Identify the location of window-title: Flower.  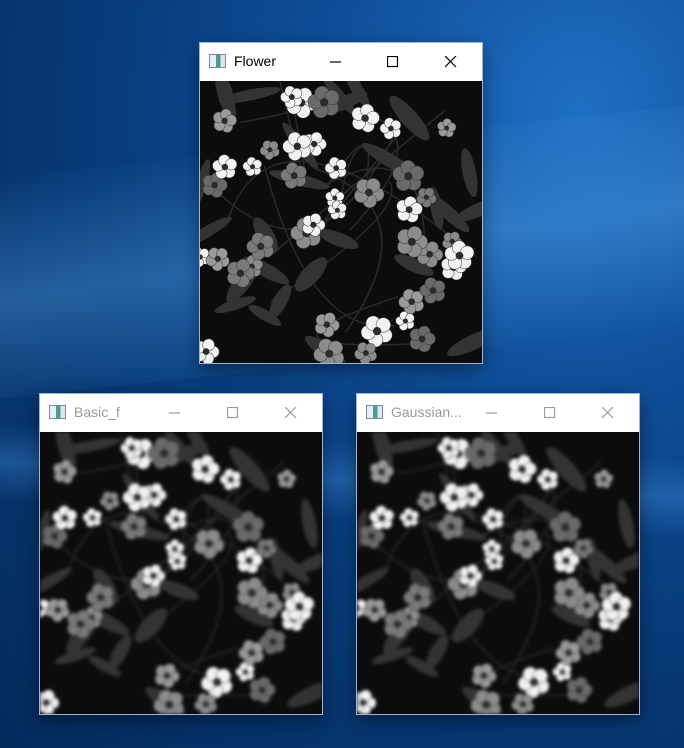
(255, 61).